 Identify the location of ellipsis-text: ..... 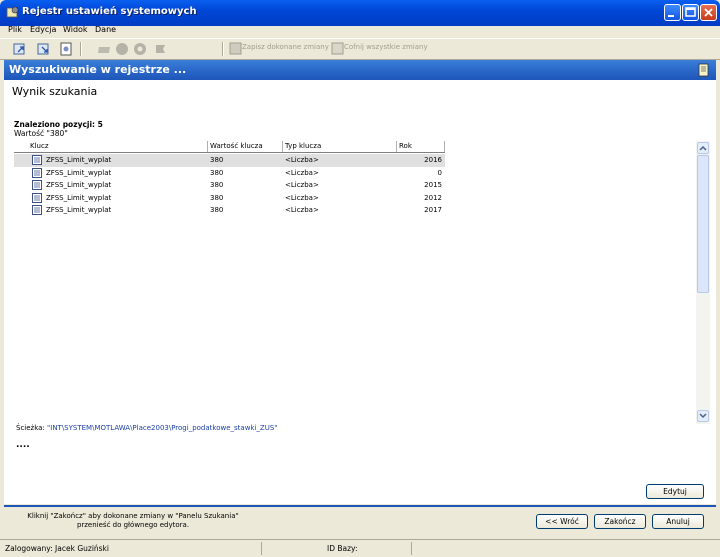
(23, 445).